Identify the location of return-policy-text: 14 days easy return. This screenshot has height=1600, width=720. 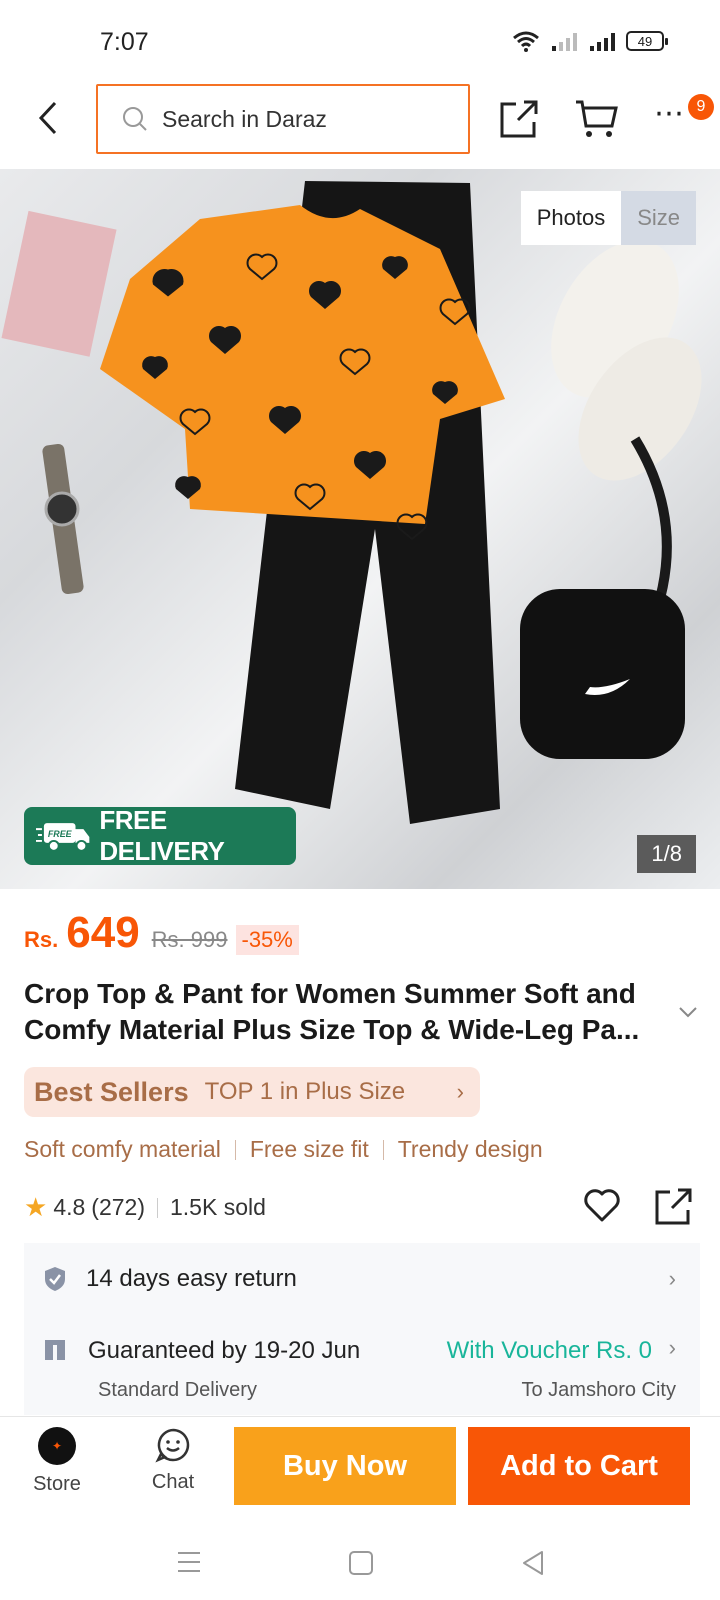
(191, 1278).